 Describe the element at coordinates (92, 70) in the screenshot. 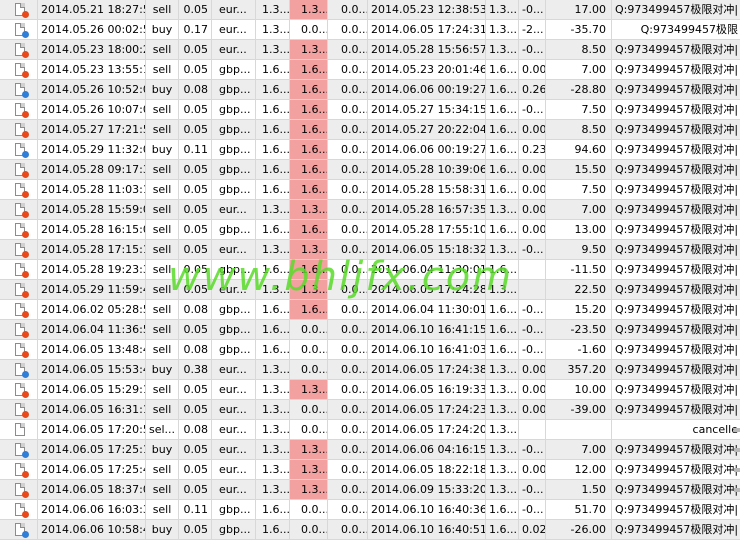

I see `open-time-cell: 2014.05.23 13:55:15` at that location.